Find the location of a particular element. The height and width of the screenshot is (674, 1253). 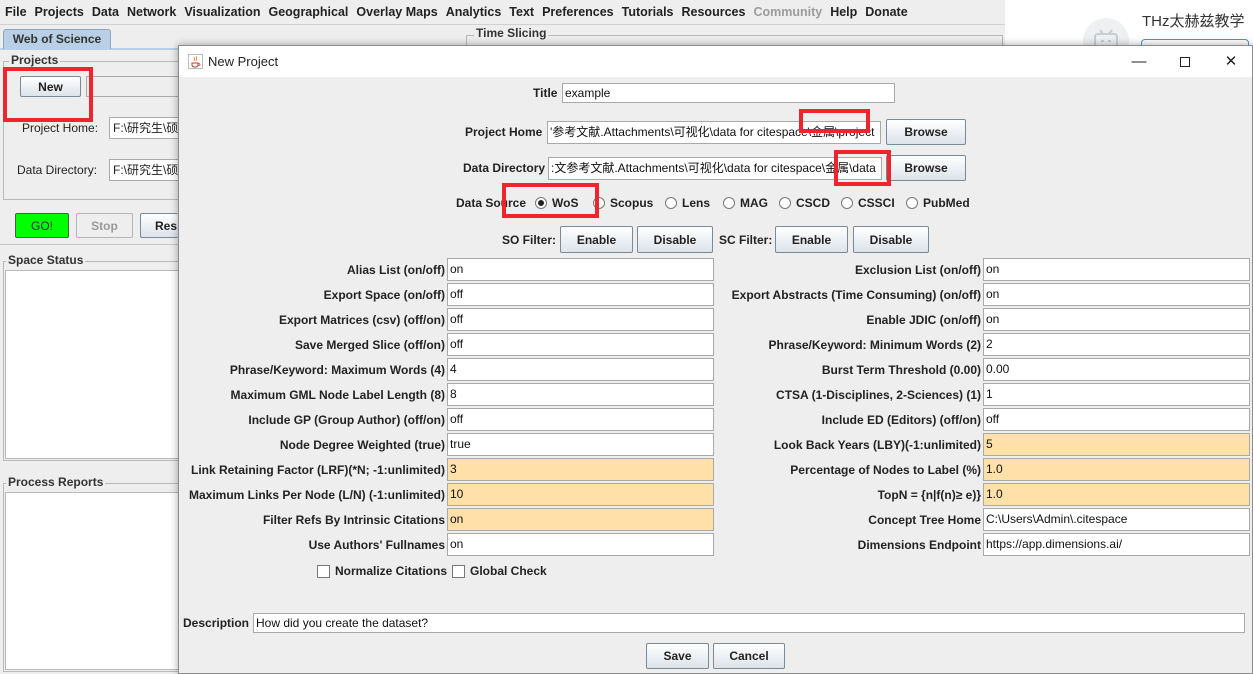

tab-web-of-science: Web of Science is located at coordinates (57, 39).